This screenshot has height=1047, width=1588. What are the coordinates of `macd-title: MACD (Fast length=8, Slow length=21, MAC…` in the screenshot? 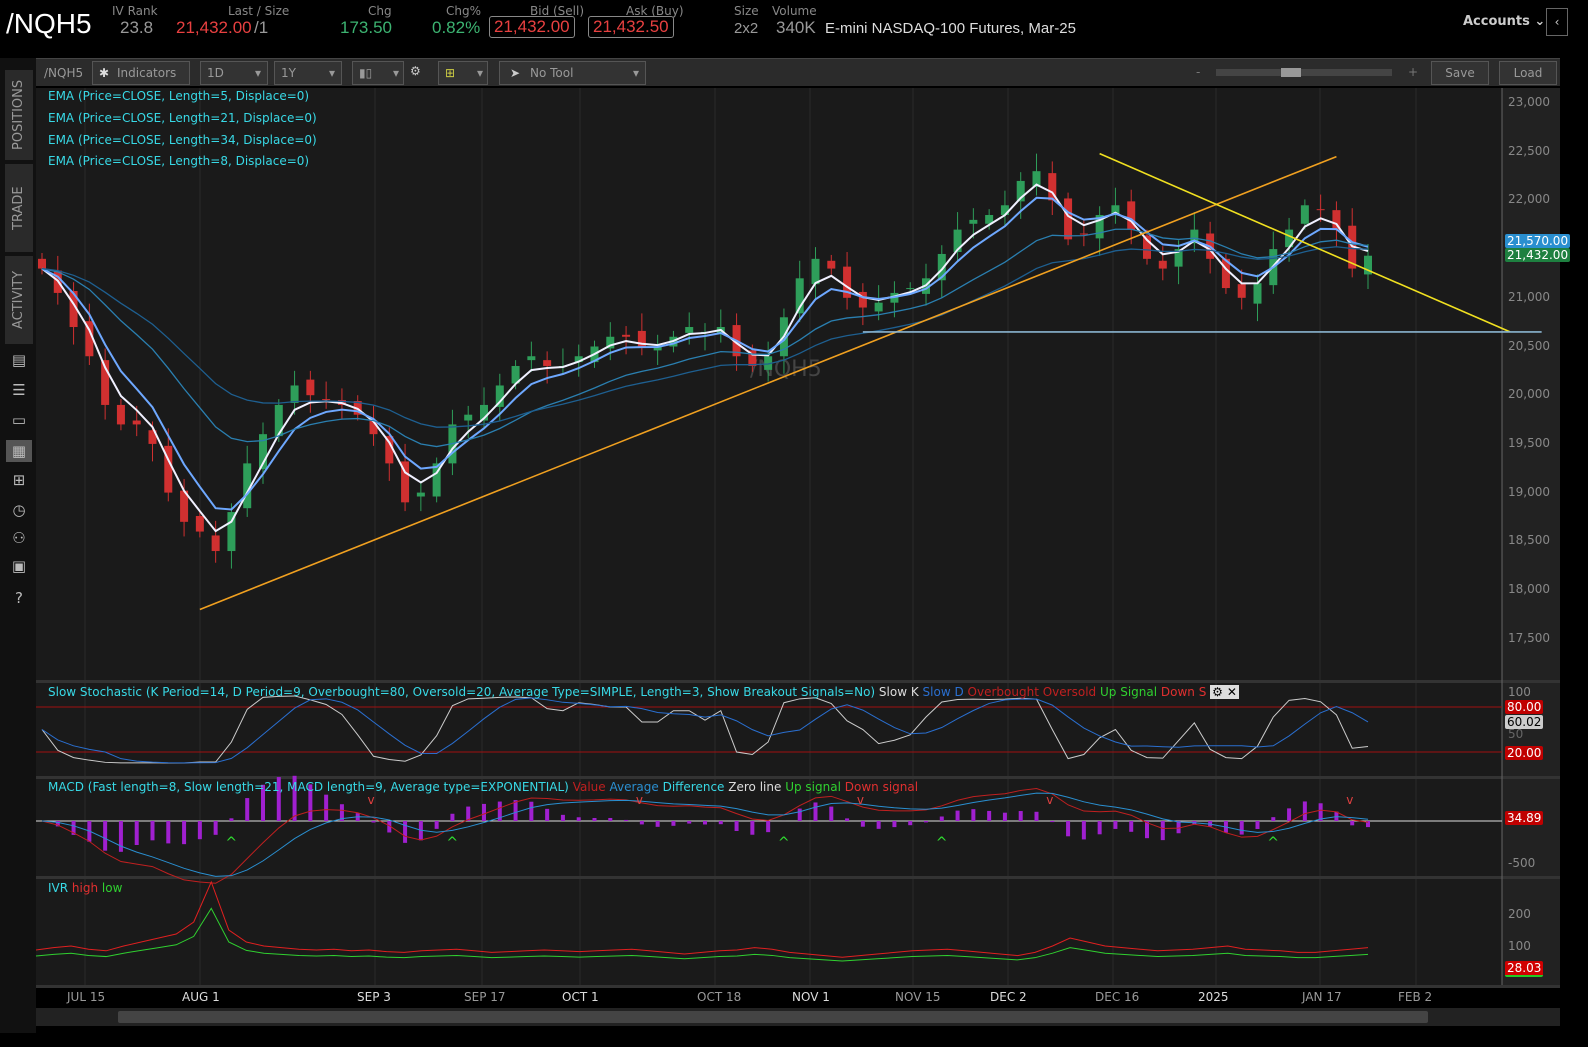 It's located at (308, 787).